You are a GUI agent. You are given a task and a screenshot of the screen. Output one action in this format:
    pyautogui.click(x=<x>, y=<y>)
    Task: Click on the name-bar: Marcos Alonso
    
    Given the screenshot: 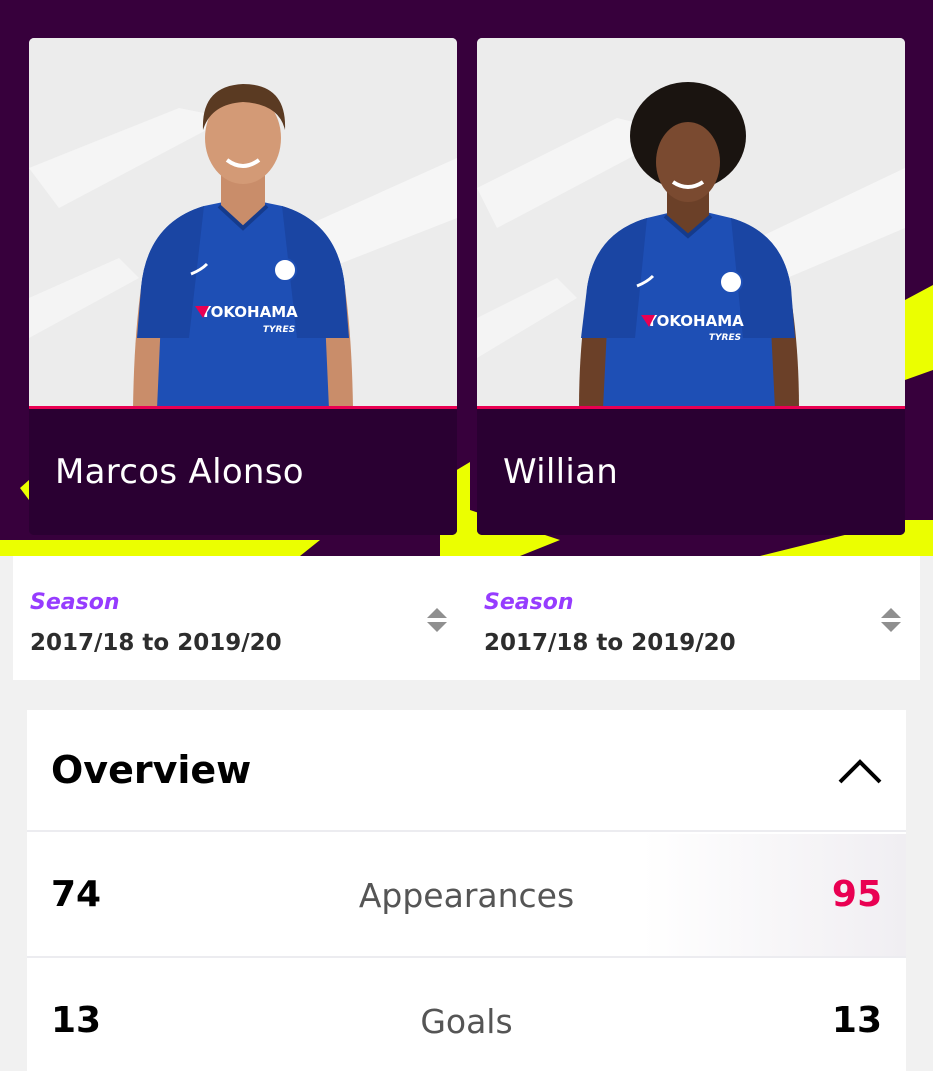 What is the action you would take?
    pyautogui.click(x=243, y=472)
    